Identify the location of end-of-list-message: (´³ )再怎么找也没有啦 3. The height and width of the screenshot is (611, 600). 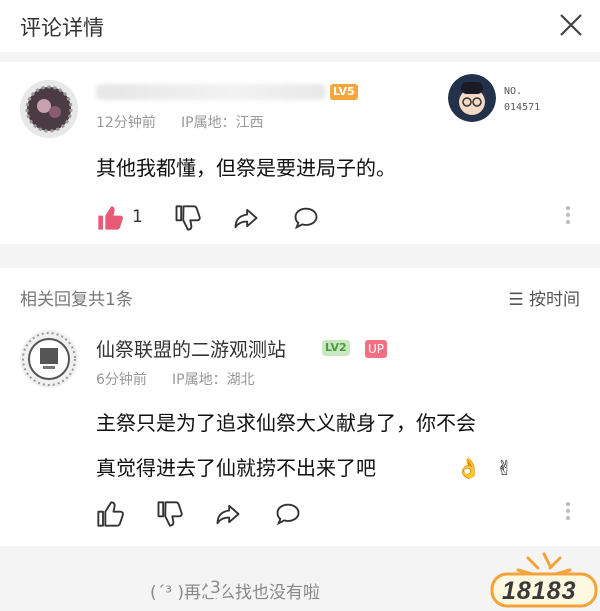
(235, 590).